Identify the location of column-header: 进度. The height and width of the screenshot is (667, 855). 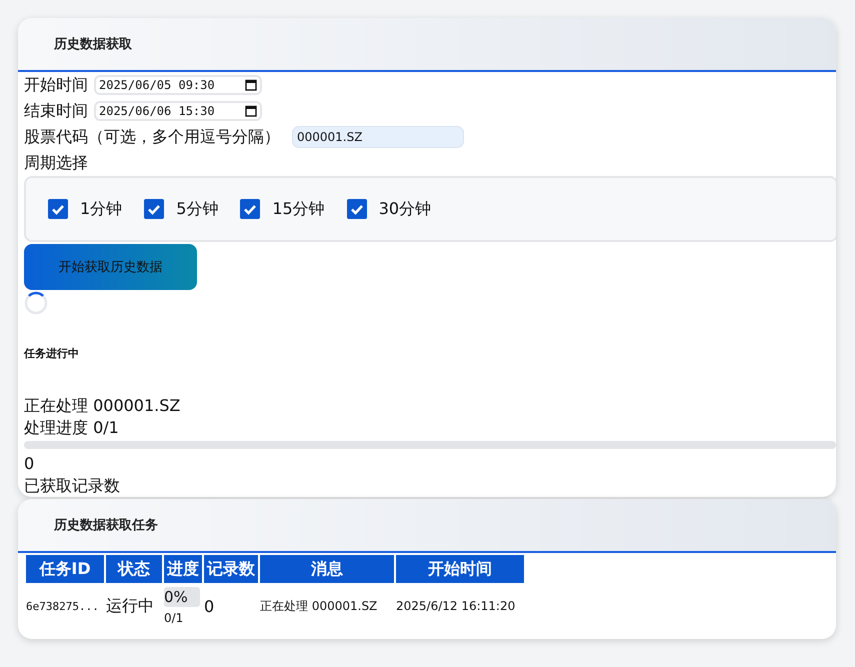
(183, 569).